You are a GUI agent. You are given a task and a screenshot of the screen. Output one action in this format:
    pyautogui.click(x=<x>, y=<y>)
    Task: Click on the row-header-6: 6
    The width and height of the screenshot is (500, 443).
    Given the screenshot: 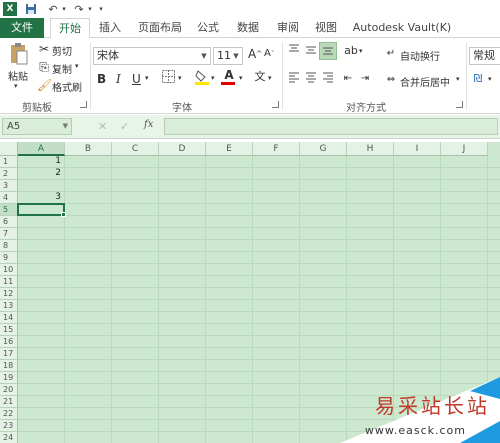 What is the action you would take?
    pyautogui.click(x=9, y=222)
    